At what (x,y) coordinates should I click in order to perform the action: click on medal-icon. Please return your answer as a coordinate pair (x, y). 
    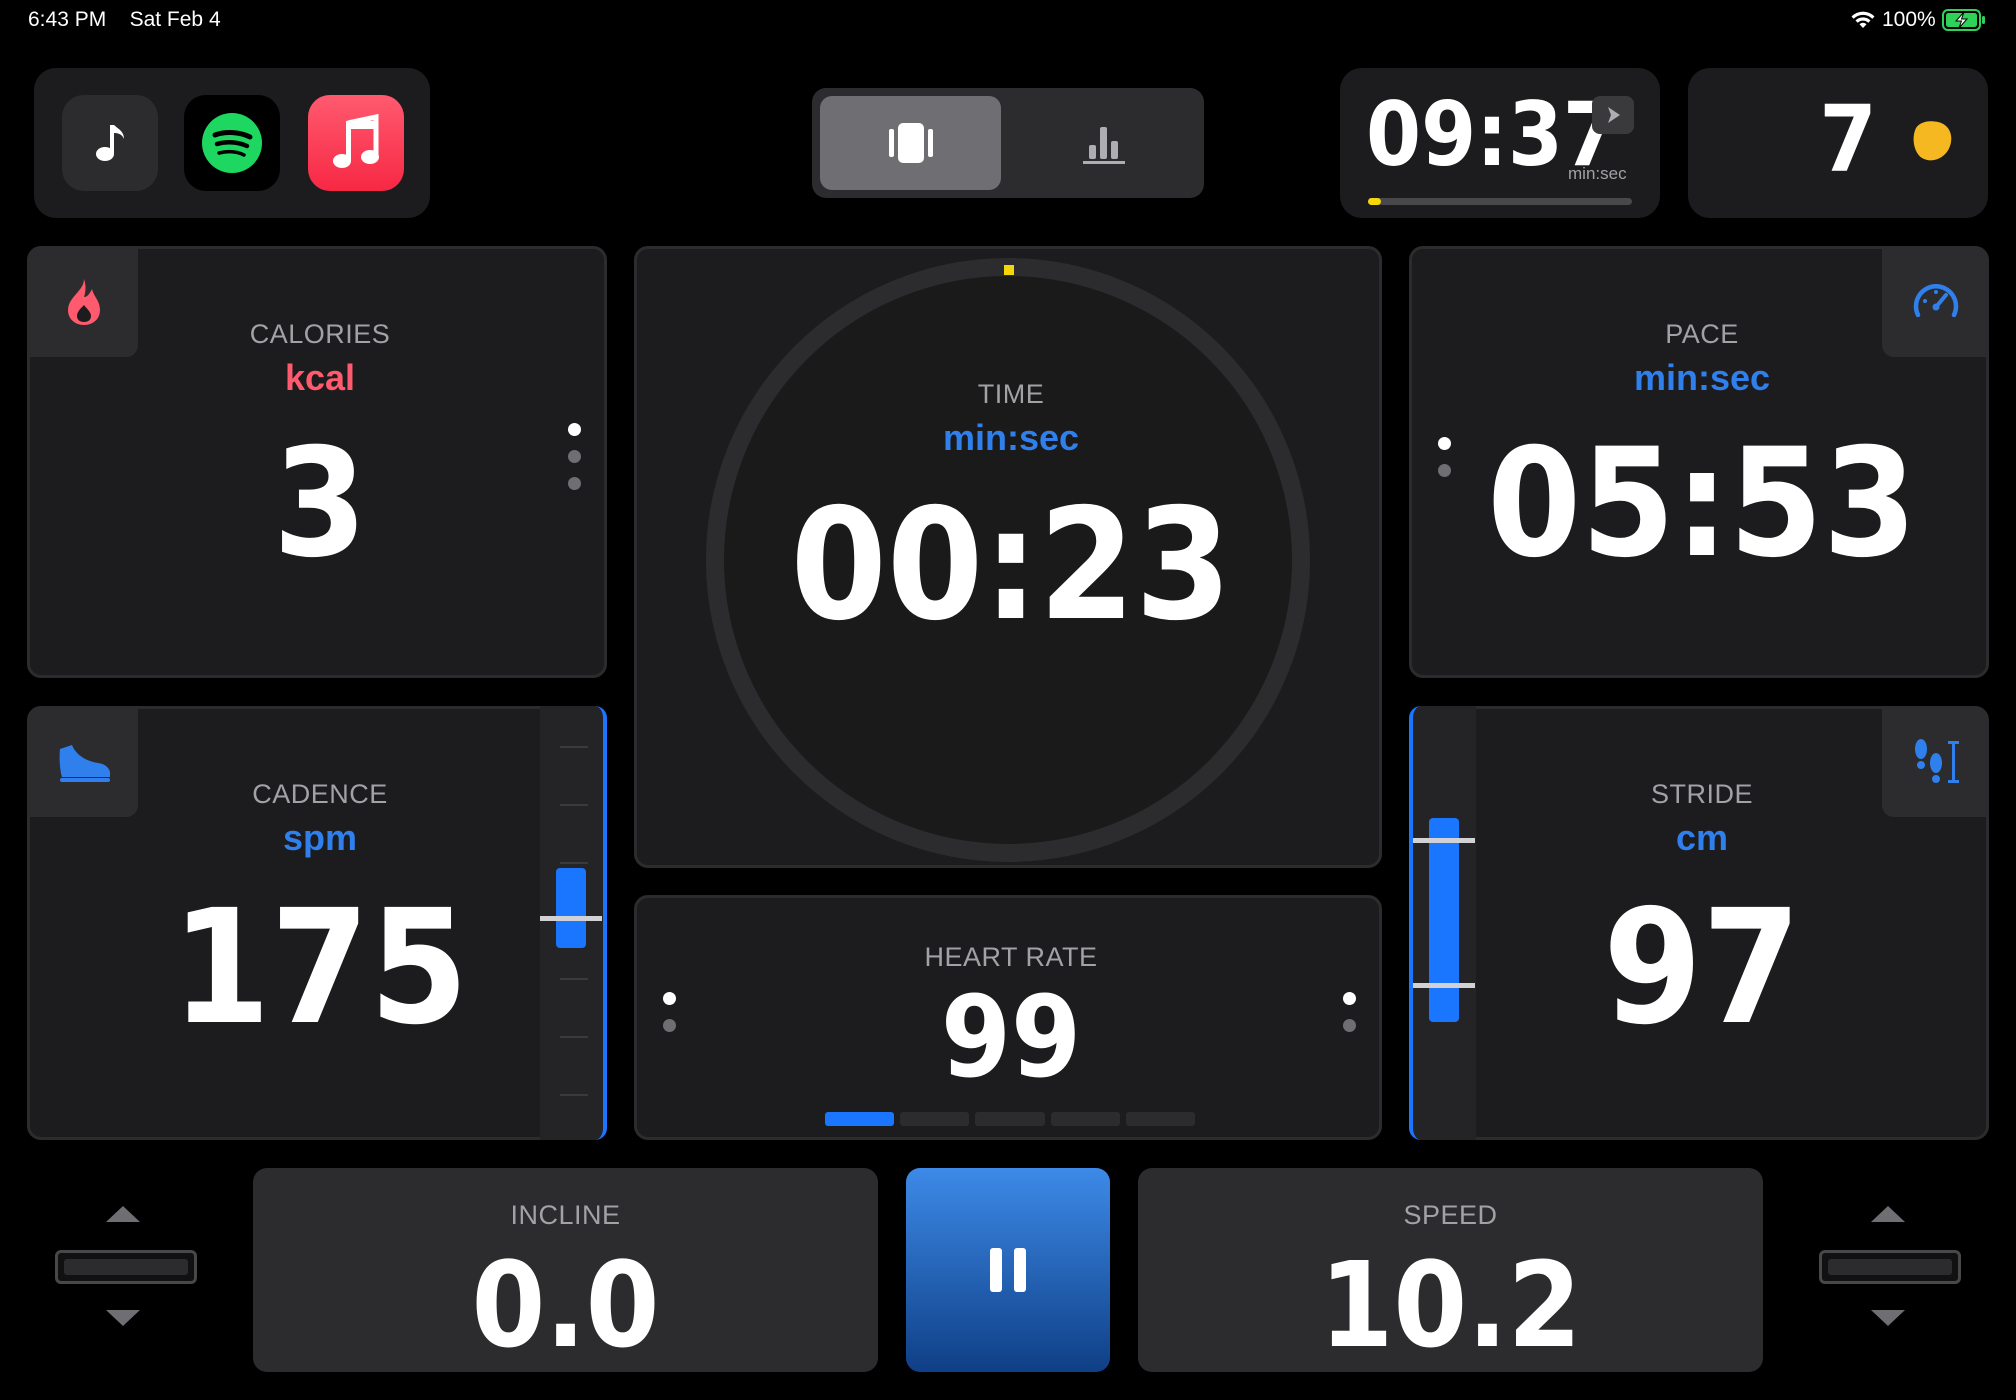
    Looking at the image, I should click on (1932, 141).